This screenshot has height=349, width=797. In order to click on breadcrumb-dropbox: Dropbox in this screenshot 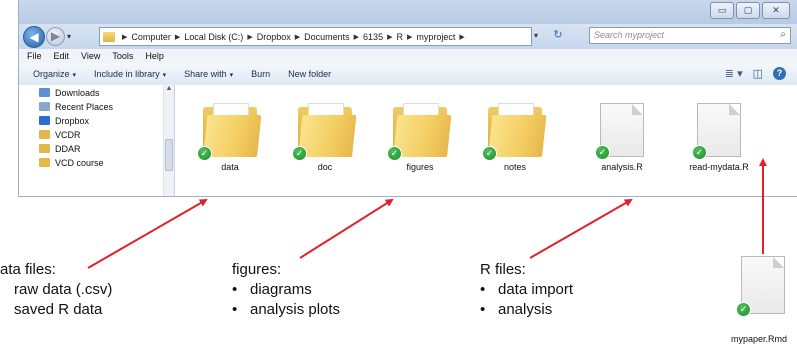, I will do `click(274, 37)`.